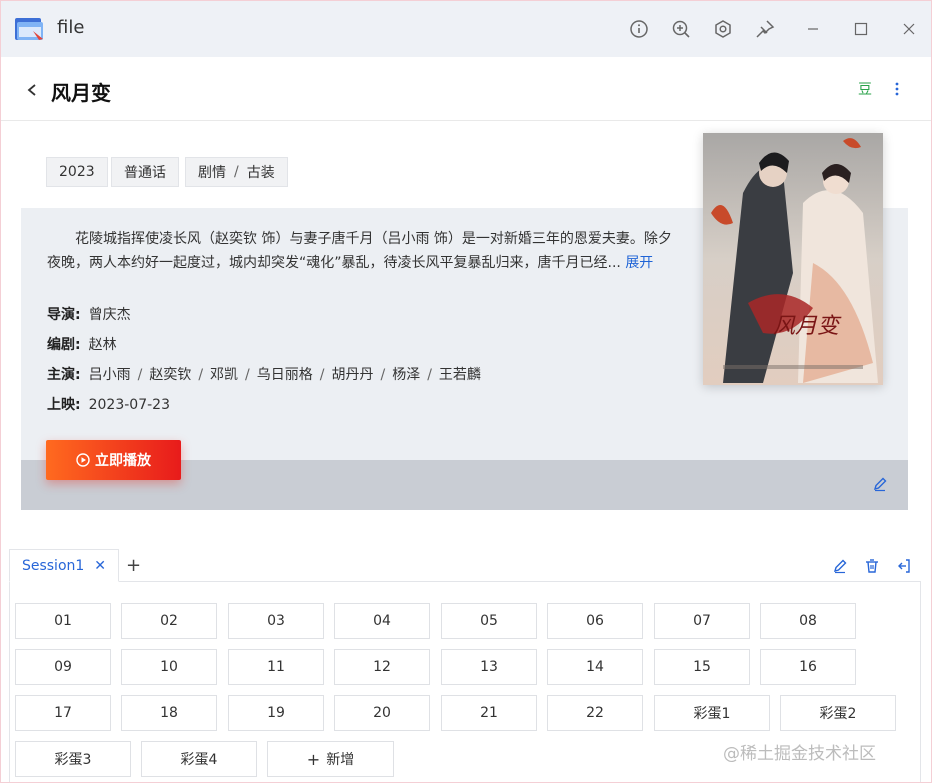 This screenshot has height=783, width=932. What do you see at coordinates (352, 375) in the screenshot?
I see `cast-member: 胡丹丹` at bounding box center [352, 375].